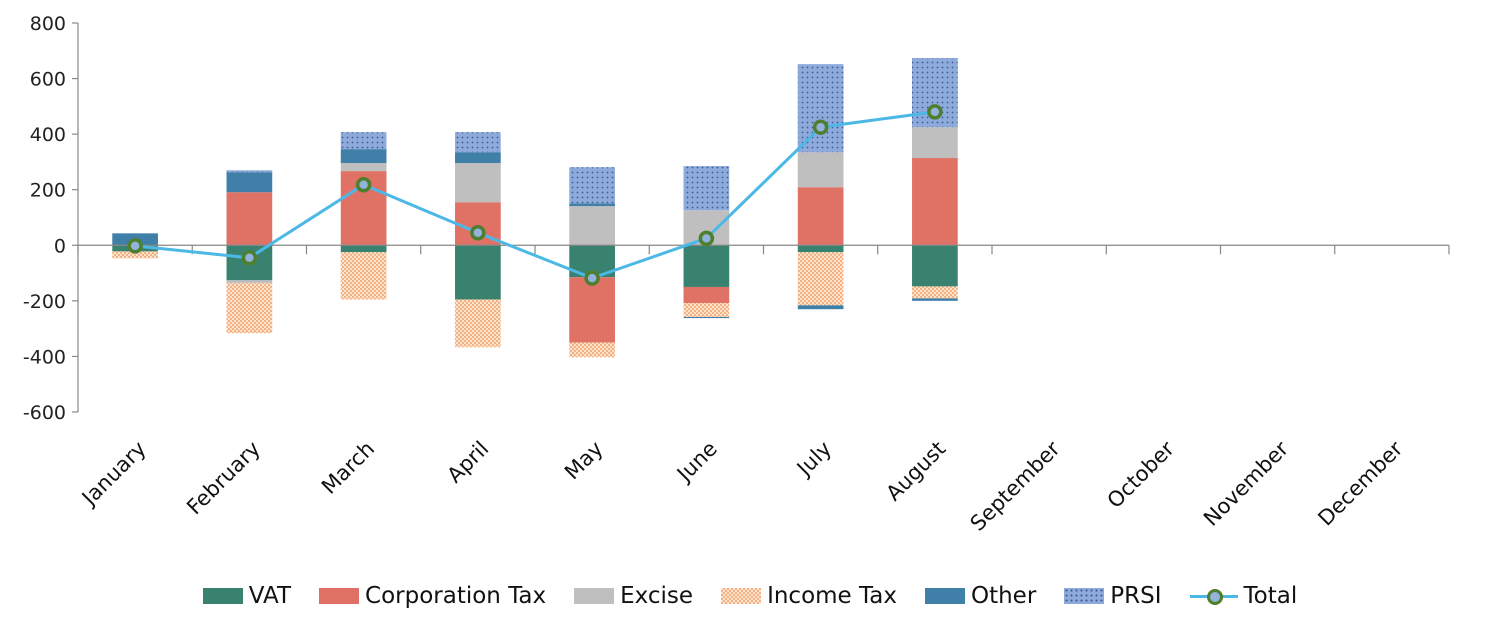  What do you see at coordinates (44, 357) in the screenshot?
I see `y-tick-label: -400` at bounding box center [44, 357].